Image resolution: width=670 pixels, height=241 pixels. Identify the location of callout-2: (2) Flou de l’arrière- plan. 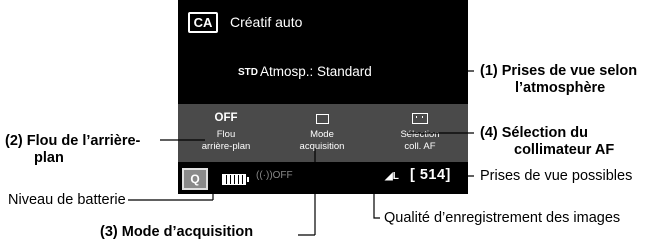
(72, 150).